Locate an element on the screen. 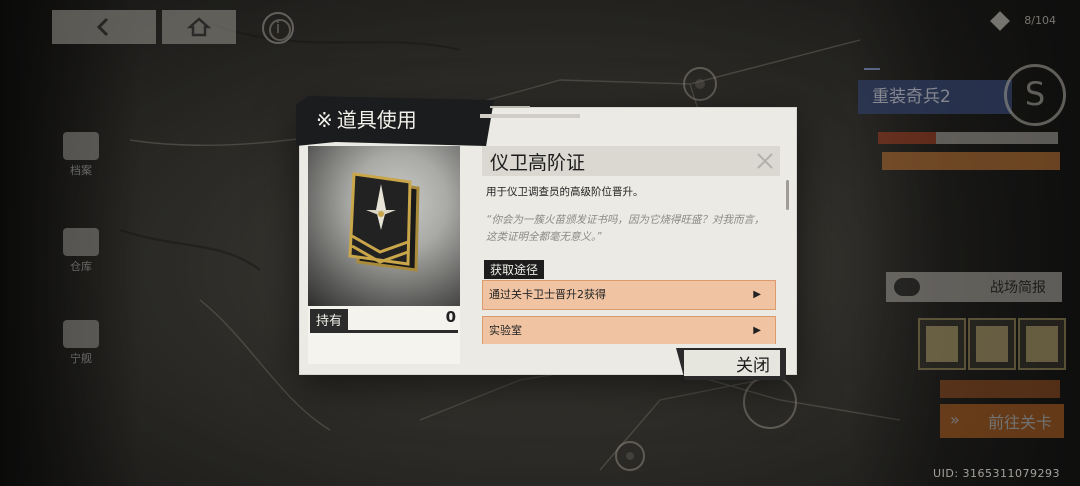 Image resolution: width=1080 pixels, height=486 pixels. source-item: 通过关卡卫士晋升2获得 ▶ is located at coordinates (629, 295).